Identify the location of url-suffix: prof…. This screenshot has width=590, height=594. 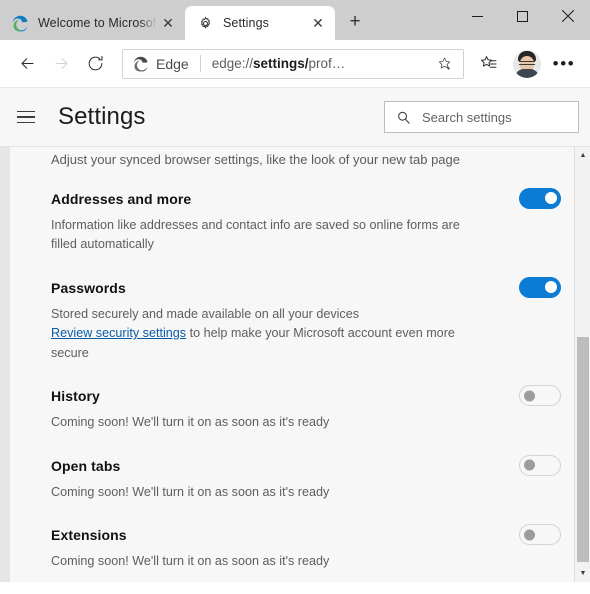
(327, 63).